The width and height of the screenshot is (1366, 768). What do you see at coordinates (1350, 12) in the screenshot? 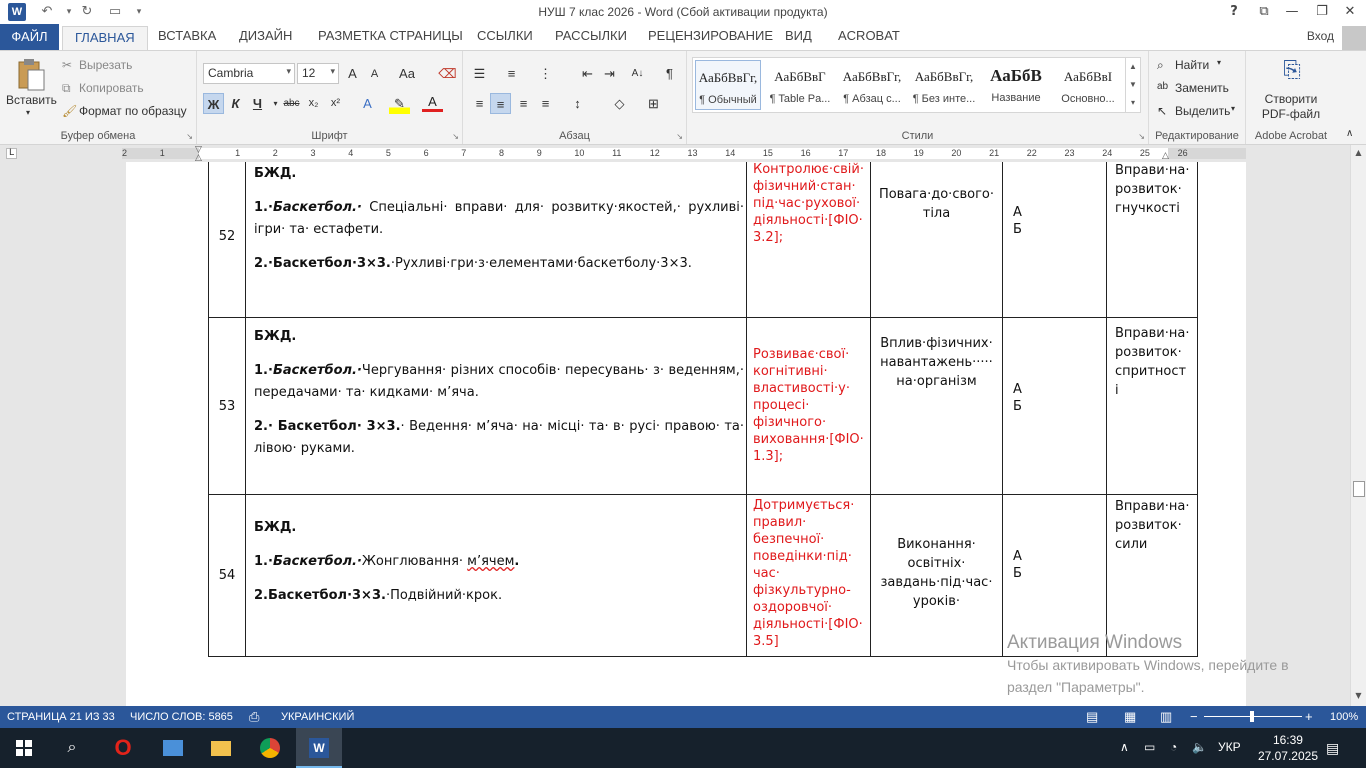
I see `close-icon: ✕` at bounding box center [1350, 12].